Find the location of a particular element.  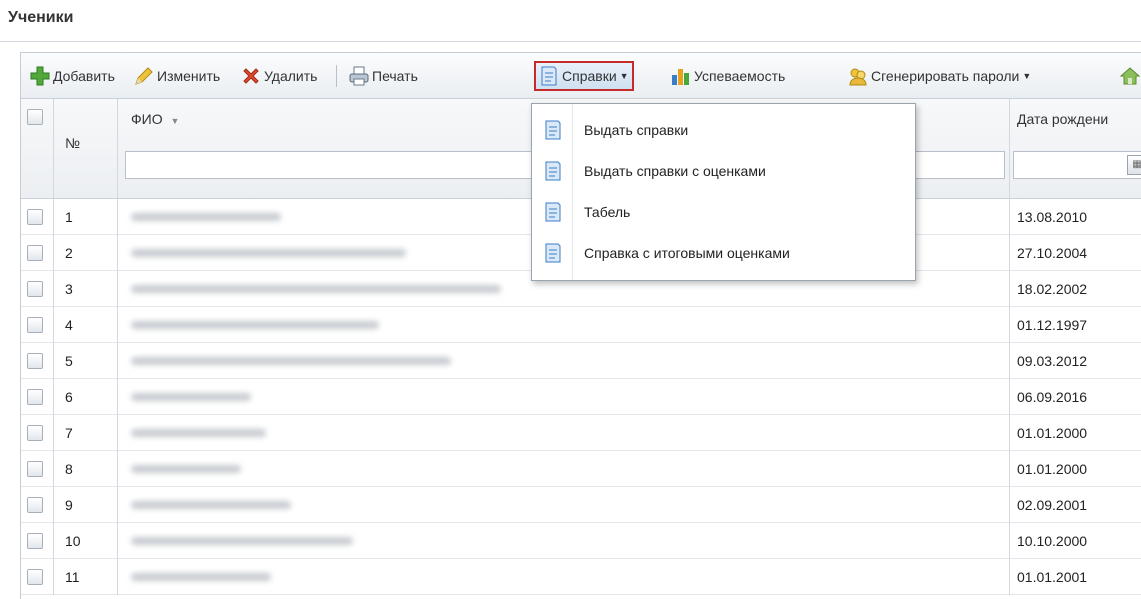

home-button is located at coordinates (1130, 76).